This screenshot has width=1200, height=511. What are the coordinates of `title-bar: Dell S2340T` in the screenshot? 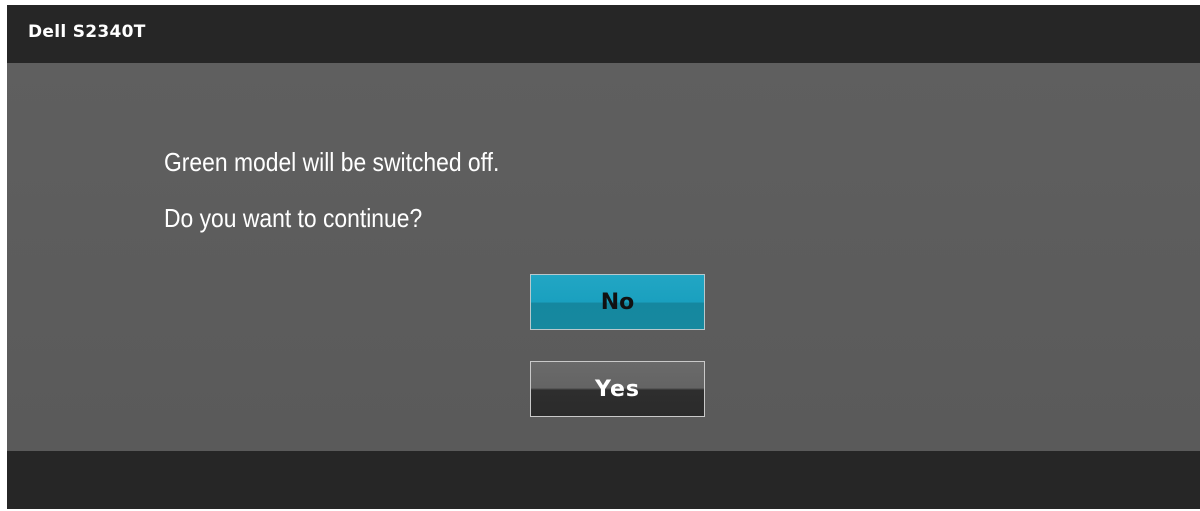 It's located at (603, 34).